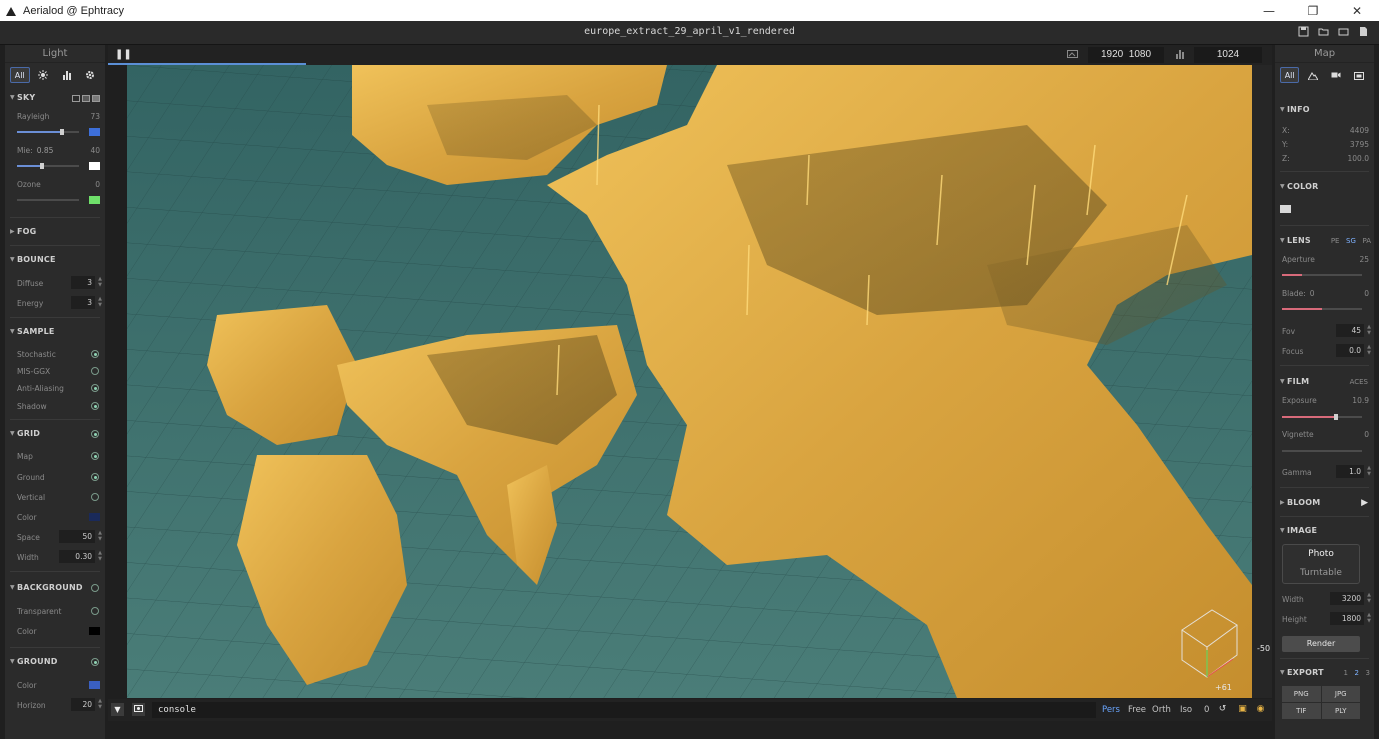 This screenshot has width=1379, height=739. I want to click on energy-spinner: ▲ ▼, so click(100, 302).